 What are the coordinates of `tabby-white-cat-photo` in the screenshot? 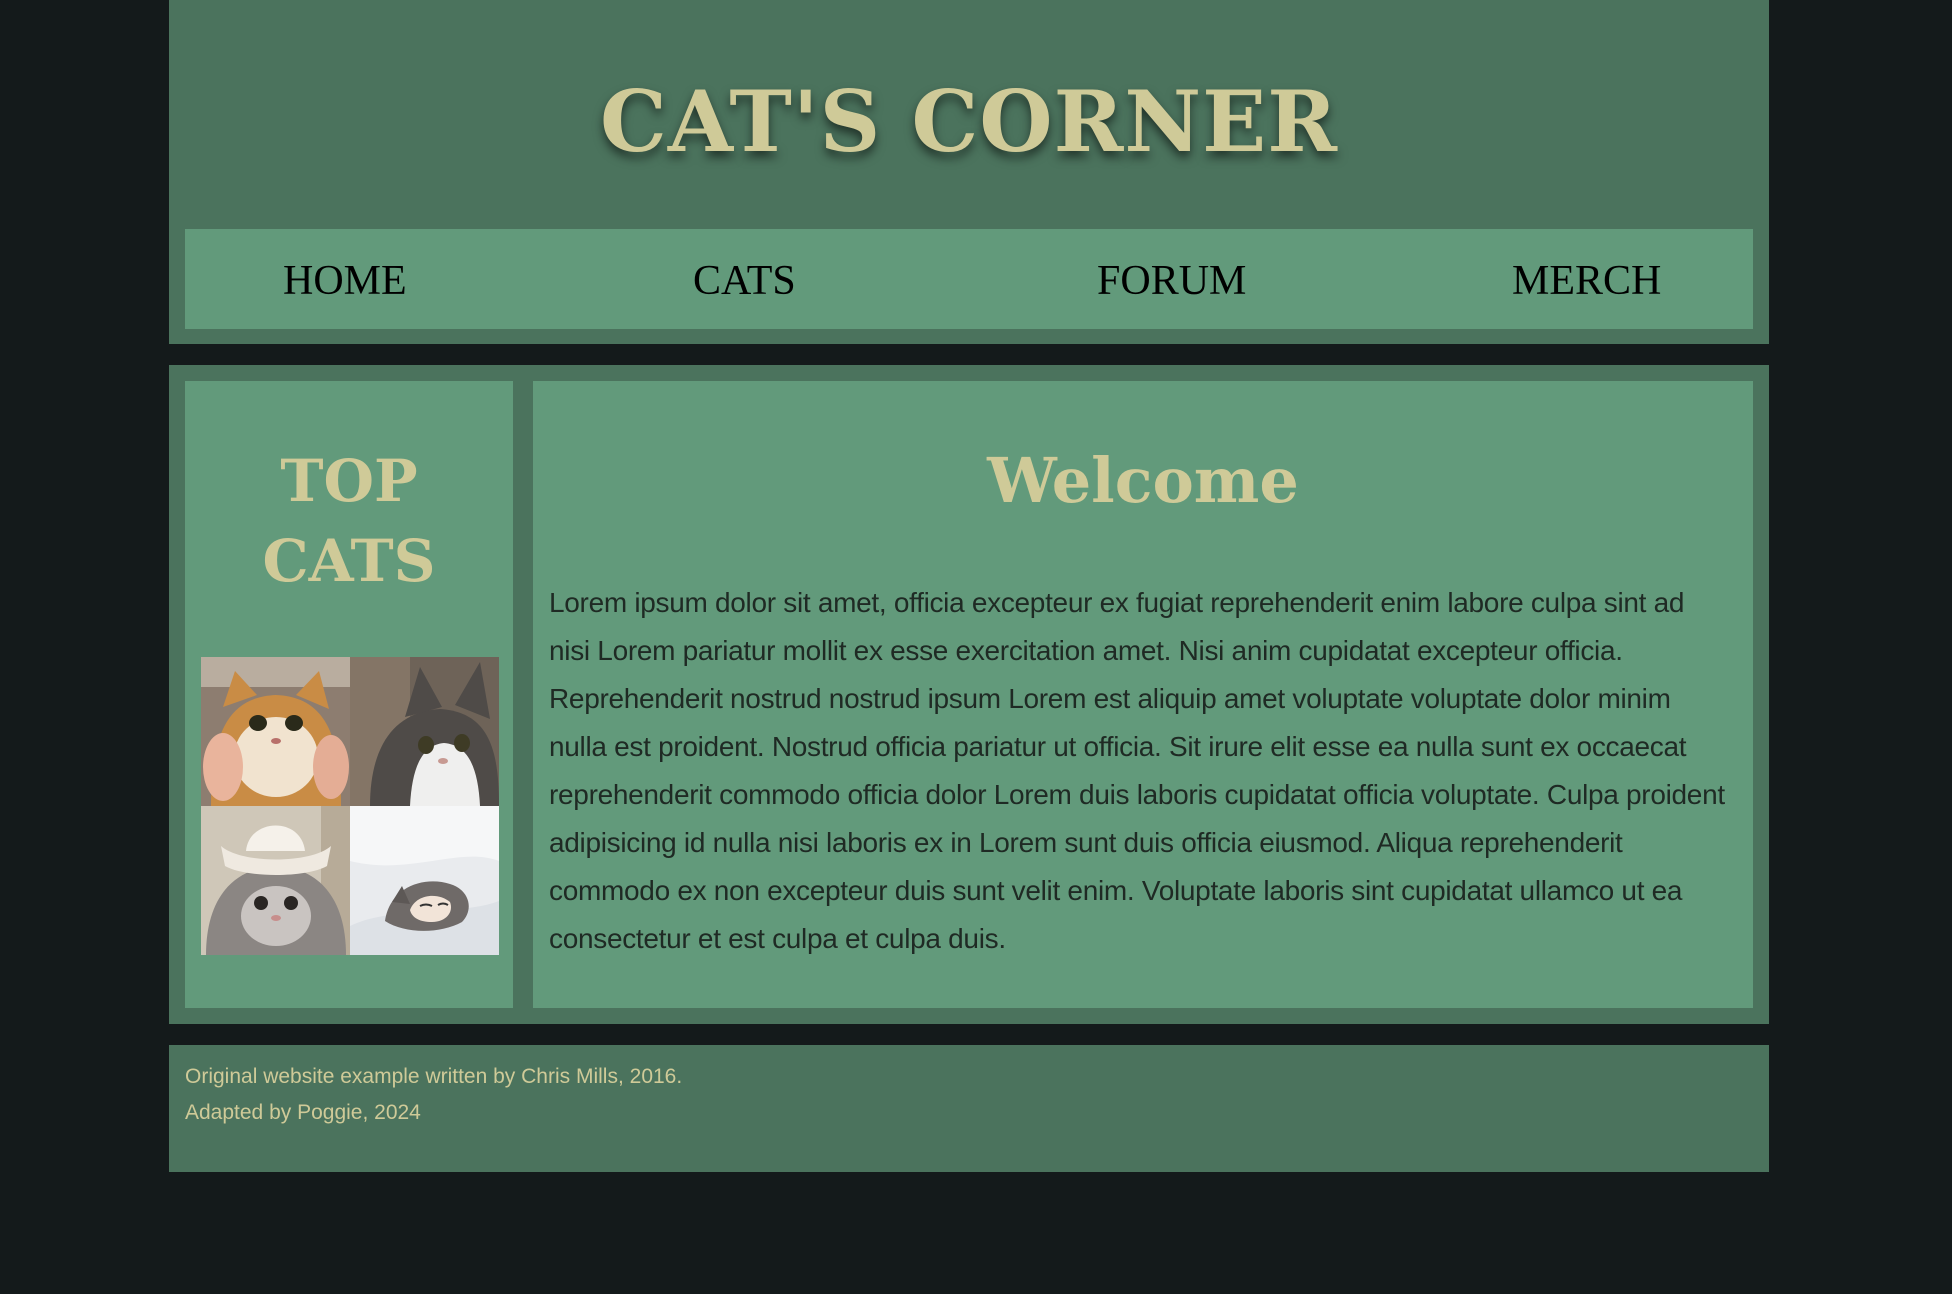 It's located at (424, 731).